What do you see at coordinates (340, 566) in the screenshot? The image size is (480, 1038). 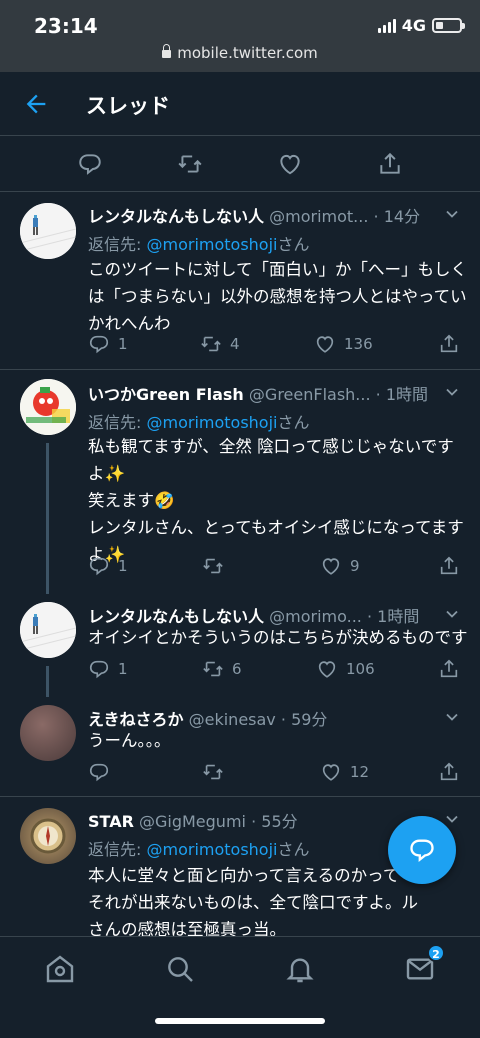 I see `like-button: 9` at bounding box center [340, 566].